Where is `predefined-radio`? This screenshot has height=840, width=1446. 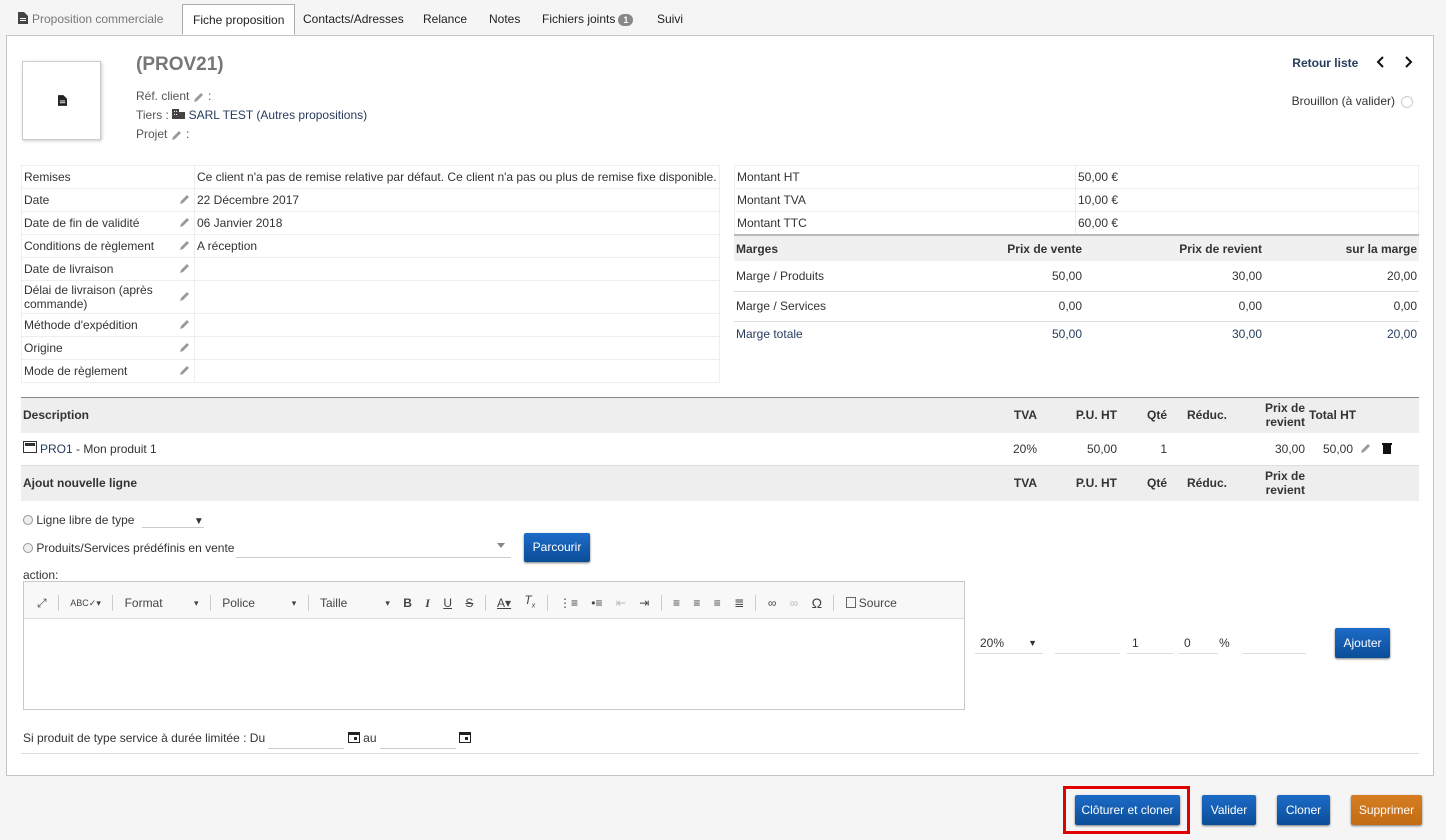
predefined-radio is located at coordinates (28, 548).